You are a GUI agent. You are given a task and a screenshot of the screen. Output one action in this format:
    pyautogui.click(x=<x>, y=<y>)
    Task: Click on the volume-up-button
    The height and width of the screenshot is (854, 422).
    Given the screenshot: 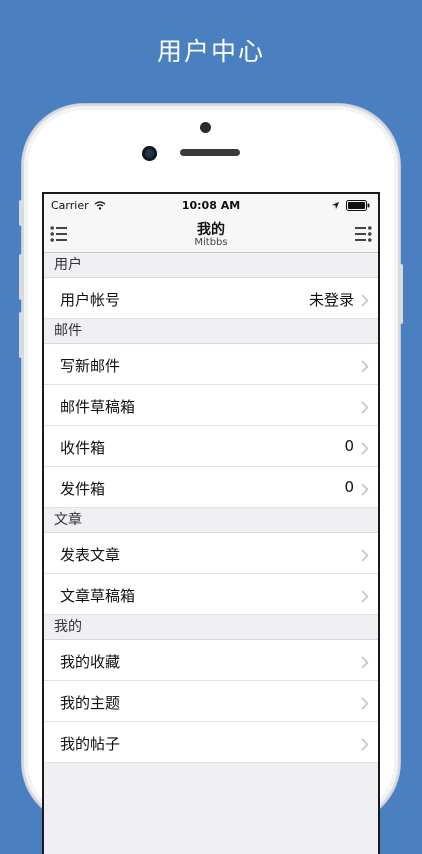 What is the action you would take?
    pyautogui.click(x=21, y=277)
    